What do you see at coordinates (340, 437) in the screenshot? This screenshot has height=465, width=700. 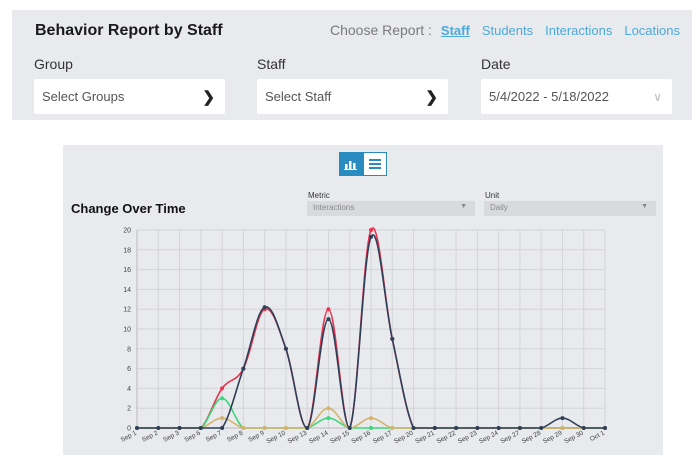 I see `x-tick-label: Sep 15` at bounding box center [340, 437].